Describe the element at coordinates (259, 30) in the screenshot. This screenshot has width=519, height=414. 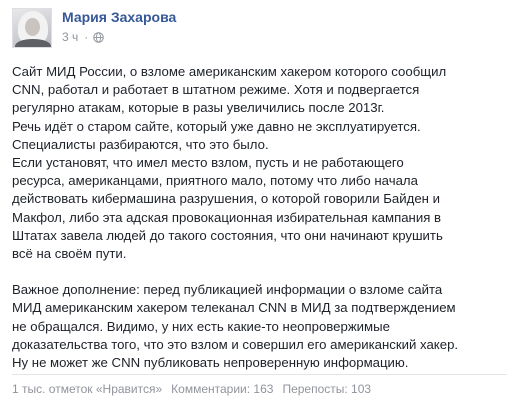
I see `post-header: Мария Захарова 3 ч ·` at that location.